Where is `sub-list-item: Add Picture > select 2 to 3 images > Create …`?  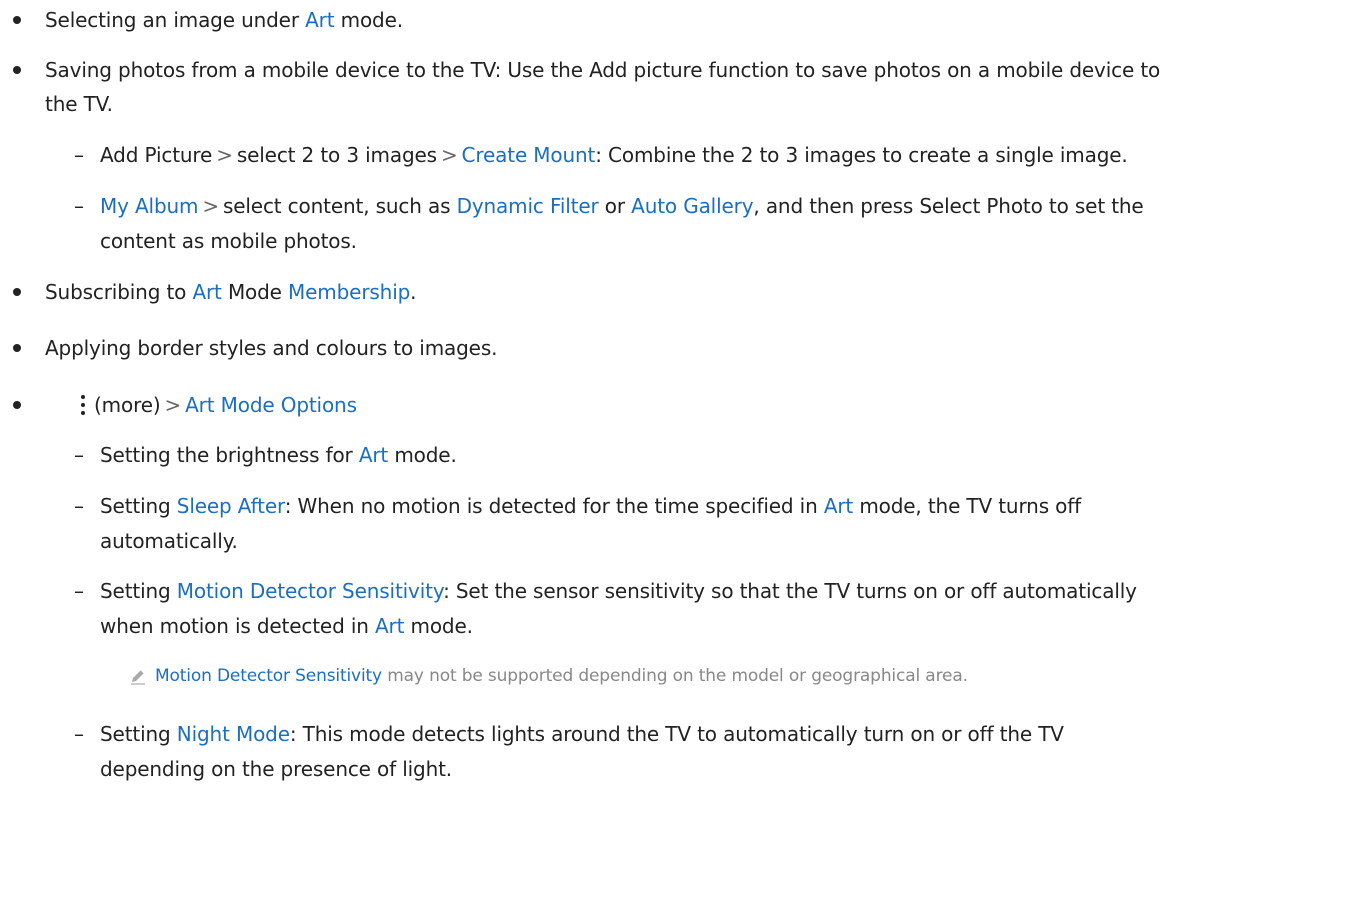
sub-list-item: Add Picture > select 2 to 3 images > Create … is located at coordinates (614, 155).